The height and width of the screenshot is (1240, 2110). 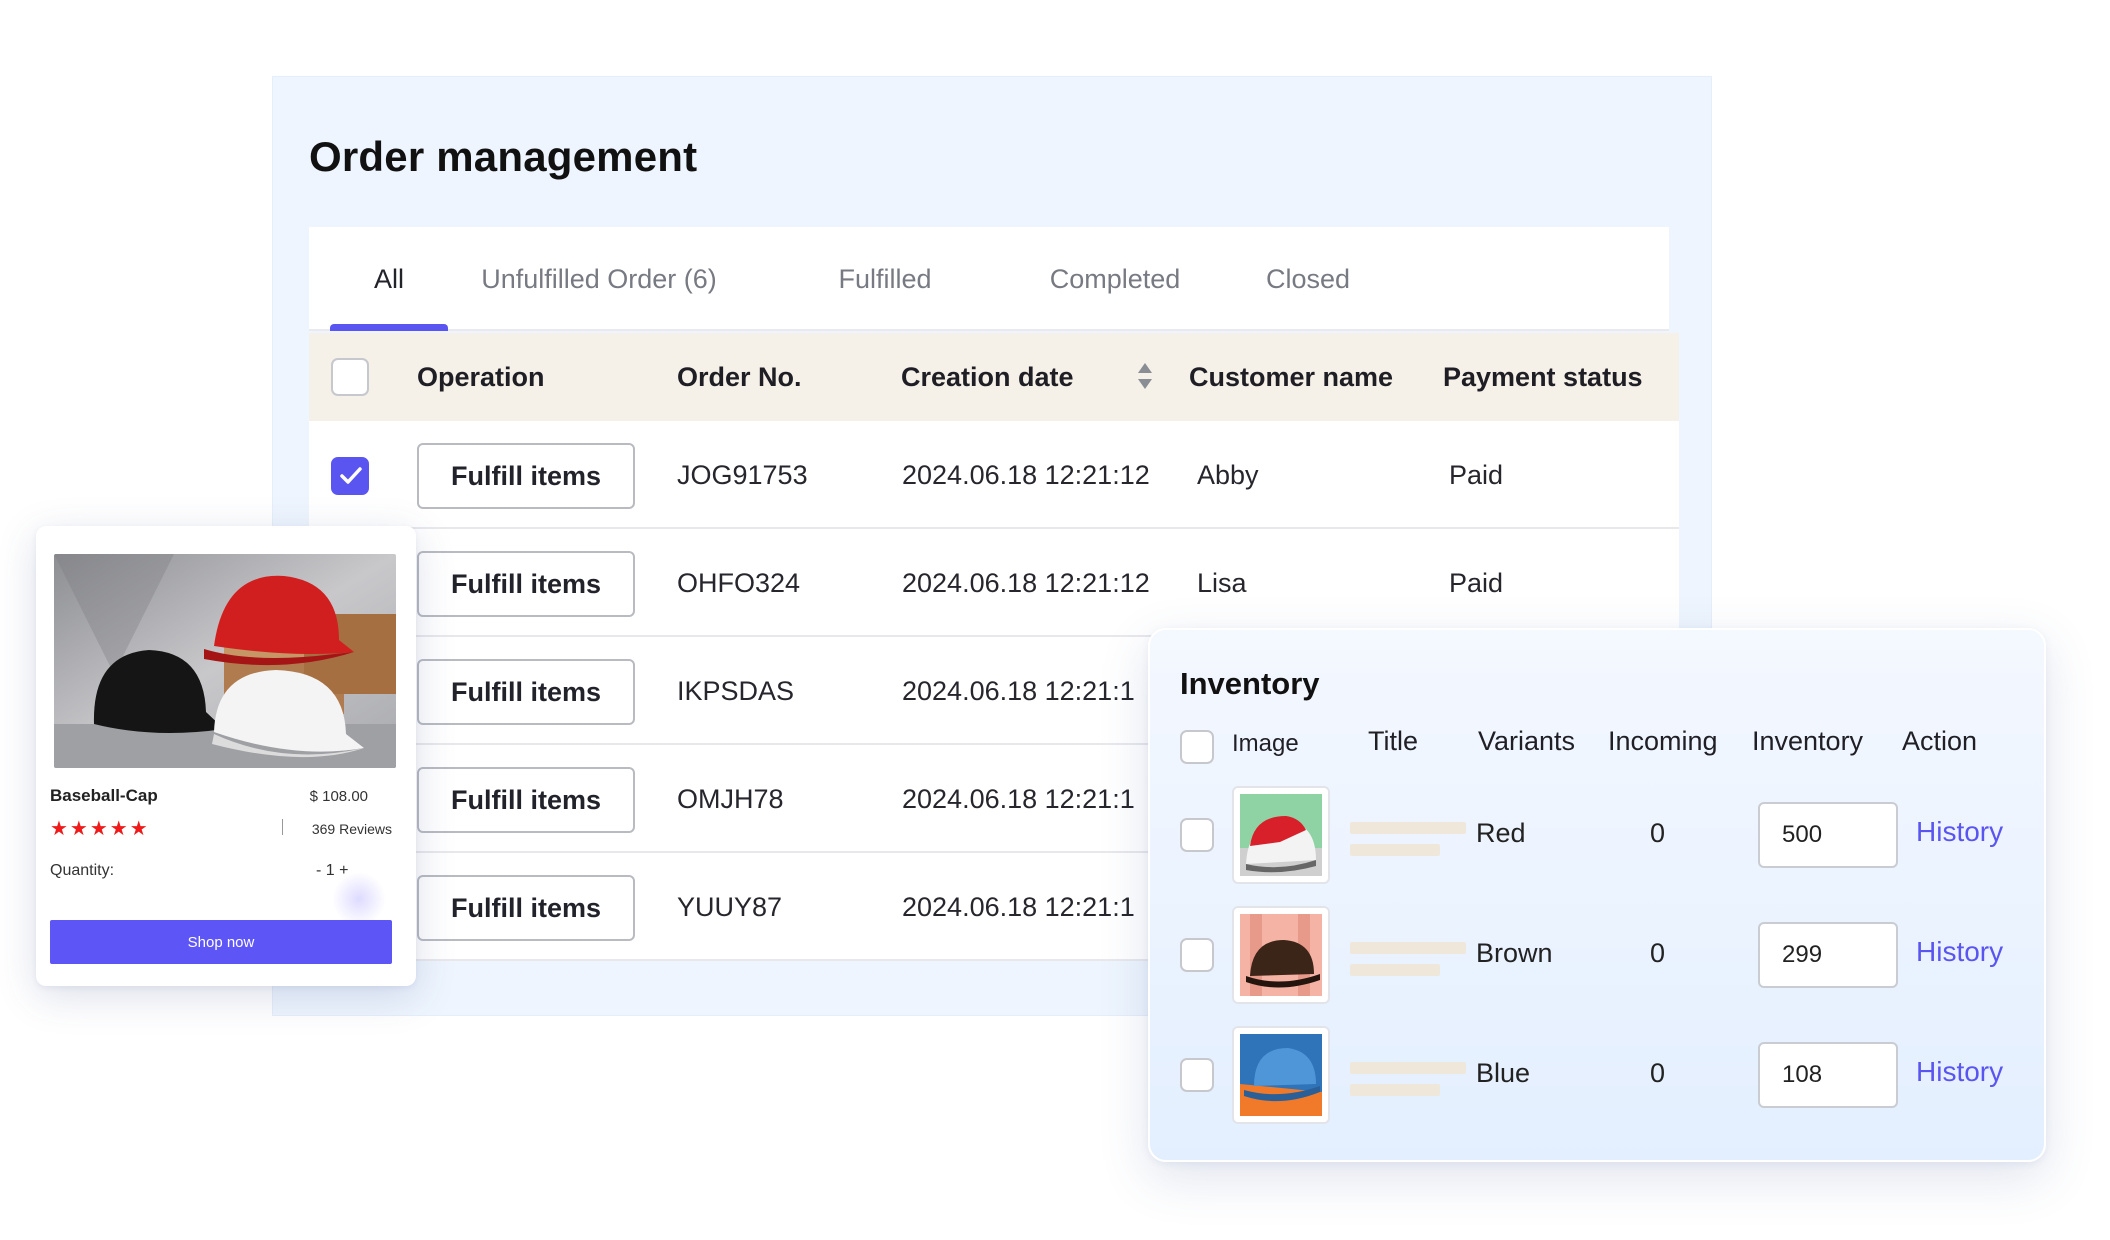 What do you see at coordinates (1663, 741) in the screenshot?
I see `column-incoming: Incoming` at bounding box center [1663, 741].